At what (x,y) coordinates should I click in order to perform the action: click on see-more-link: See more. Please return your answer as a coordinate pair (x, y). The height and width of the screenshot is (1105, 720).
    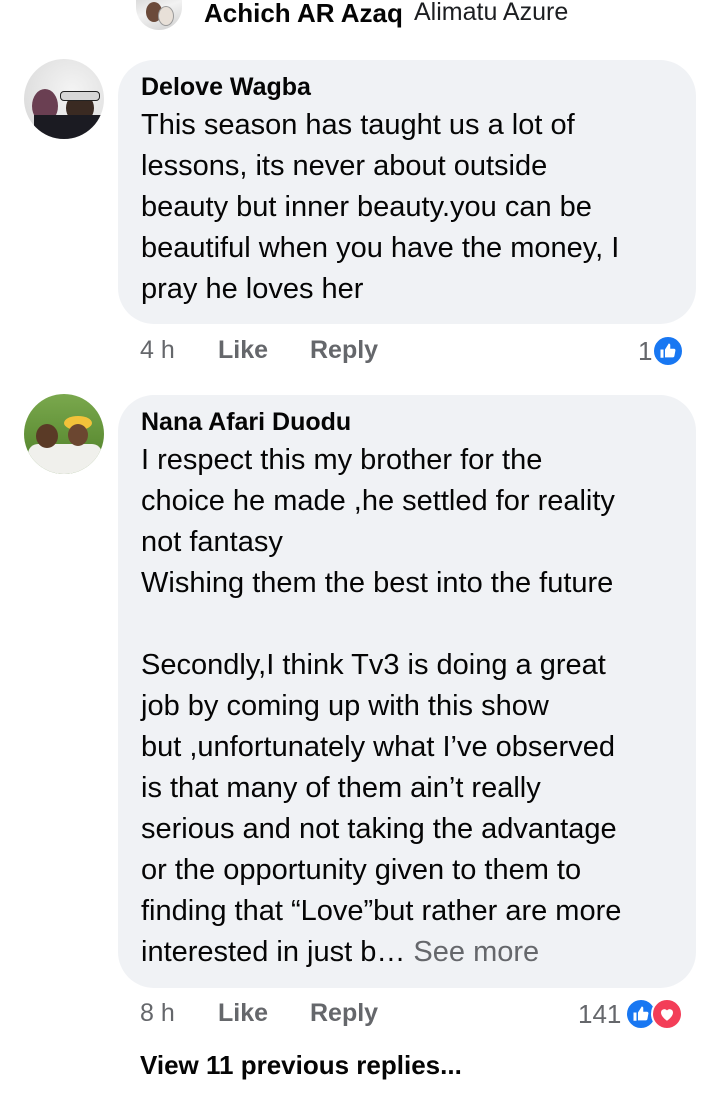
    Looking at the image, I should click on (476, 952).